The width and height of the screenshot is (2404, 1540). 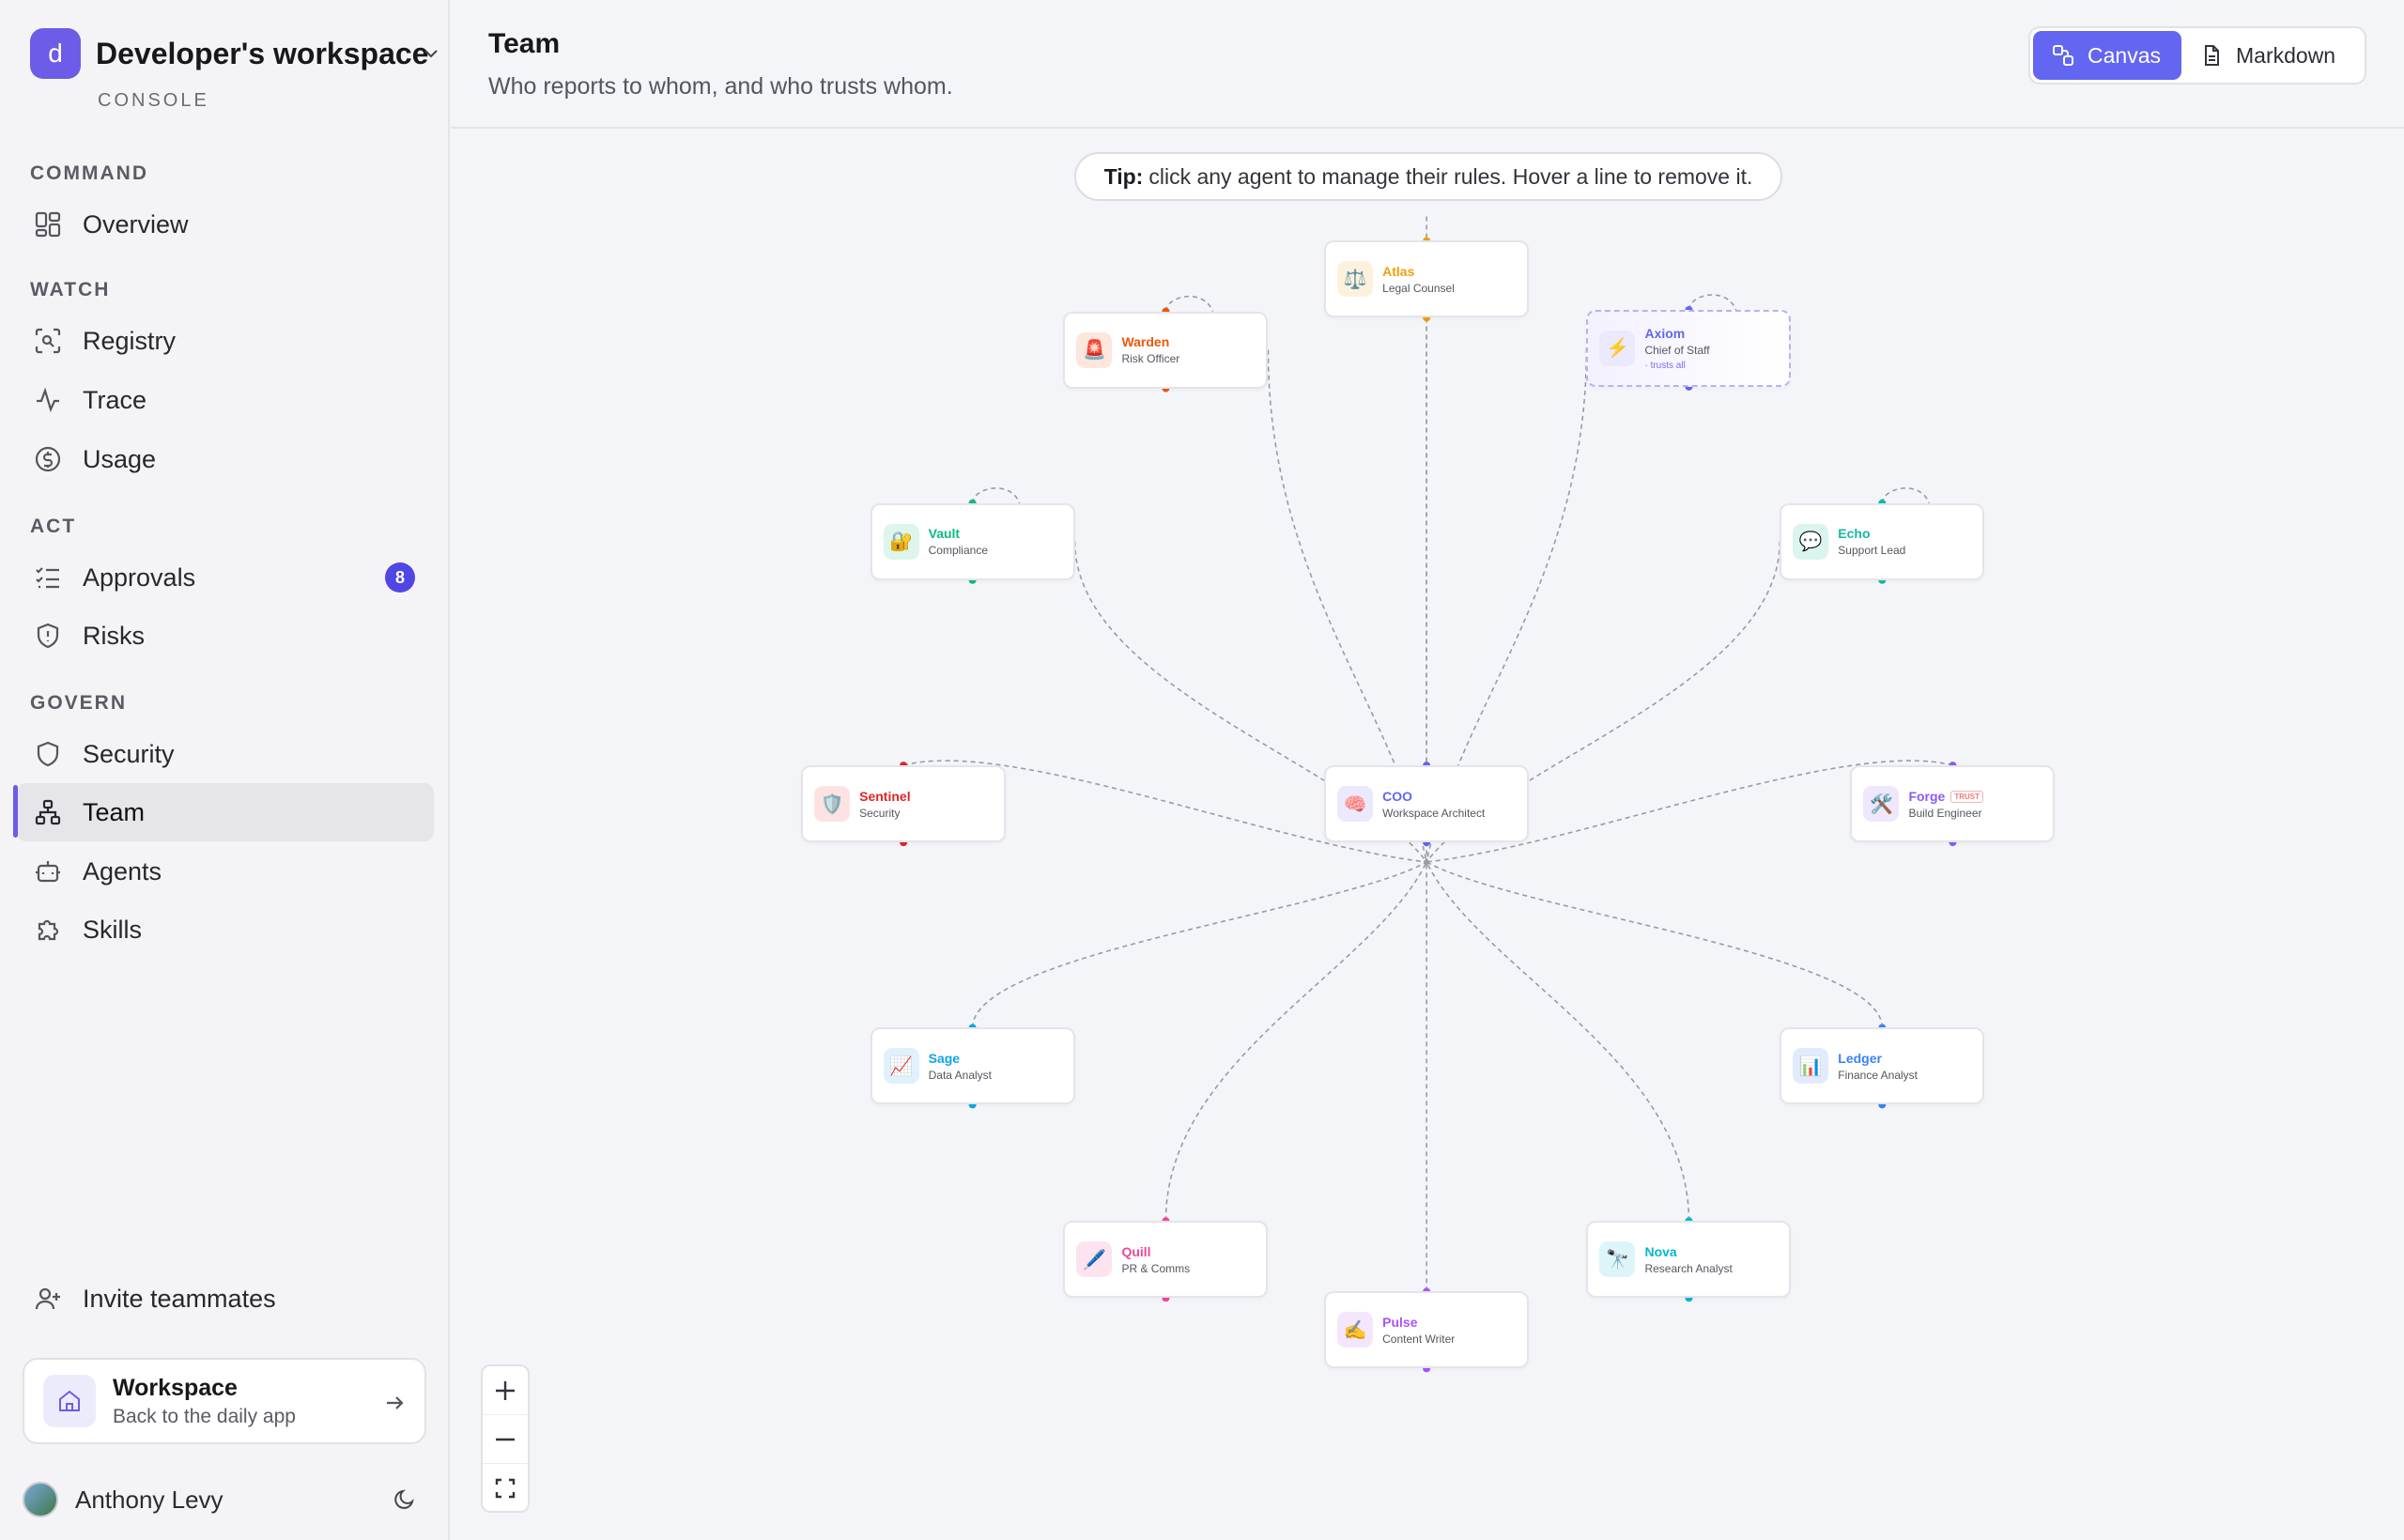 I want to click on agent-text: Sage Data Analyst, so click(x=960, y=1066).